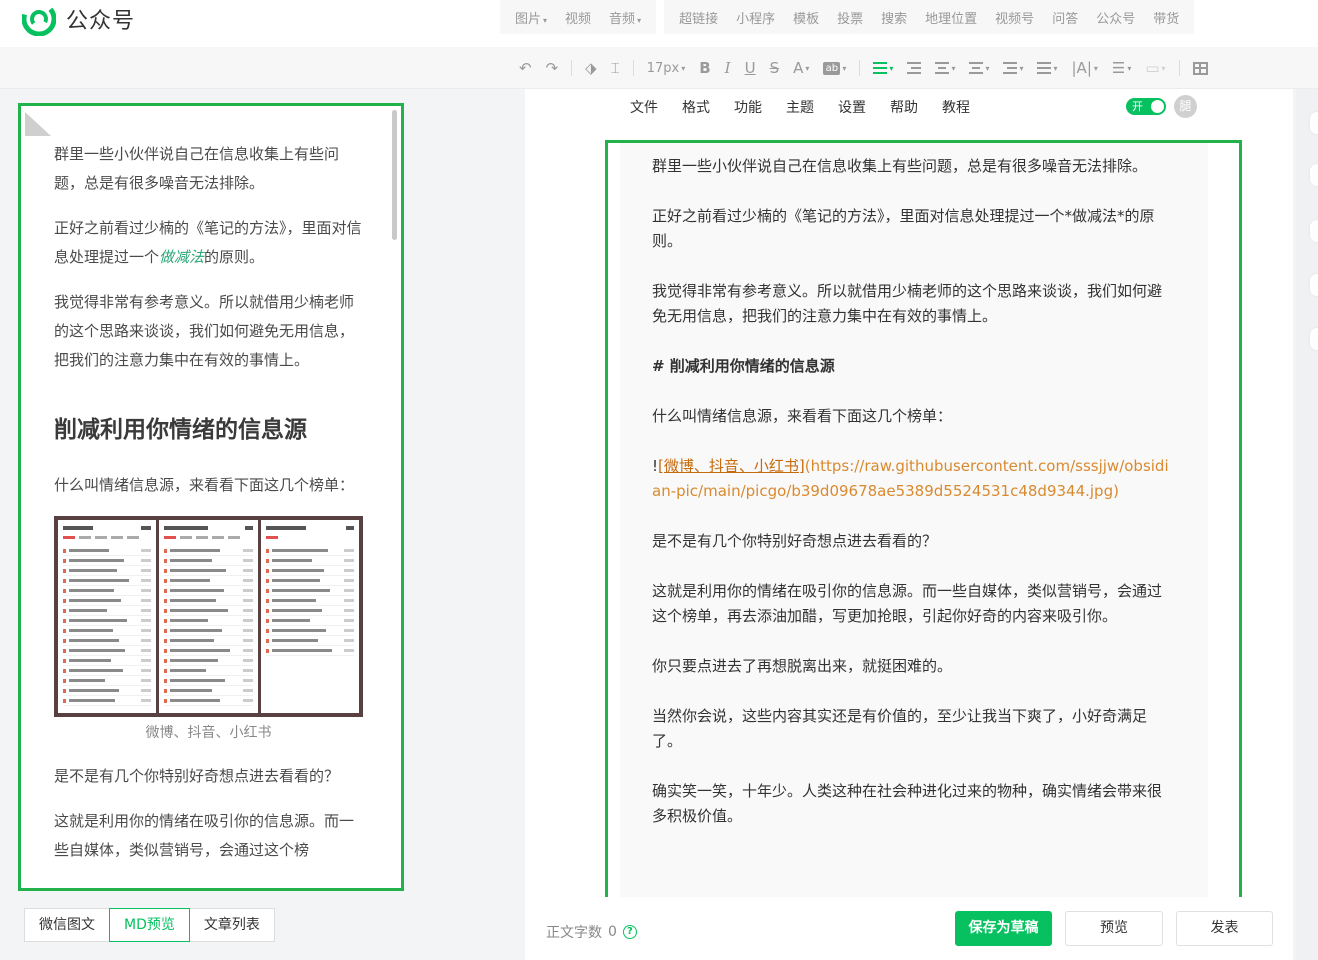 The width and height of the screenshot is (1318, 960). I want to click on help-icon: ?, so click(629, 932).